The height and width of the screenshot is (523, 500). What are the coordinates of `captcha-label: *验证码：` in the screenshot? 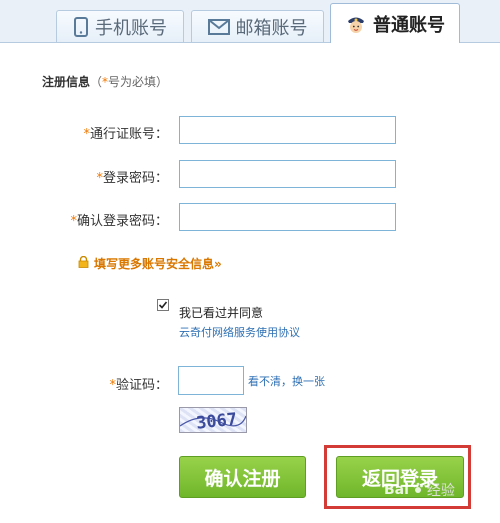 It's located at (138, 383).